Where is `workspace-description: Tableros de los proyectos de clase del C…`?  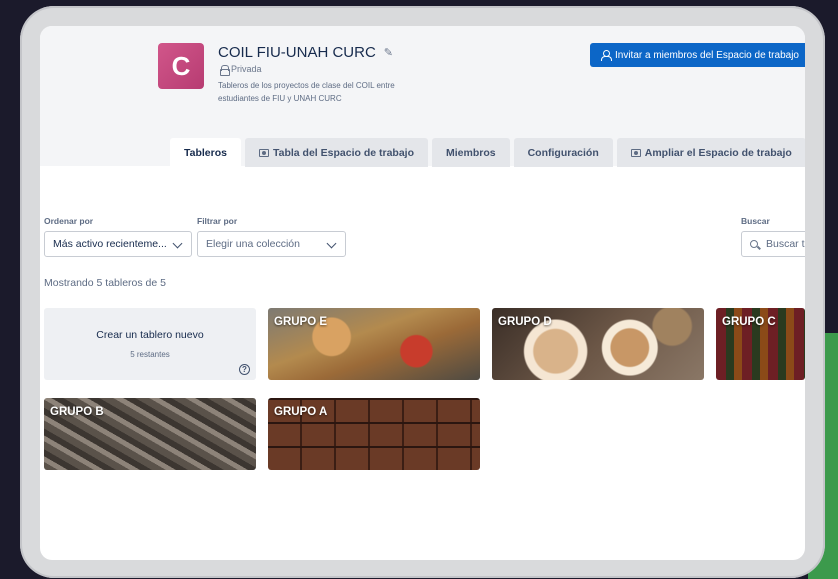
workspace-description: Tableros de los proyectos de clase del C… is located at coordinates (306, 92).